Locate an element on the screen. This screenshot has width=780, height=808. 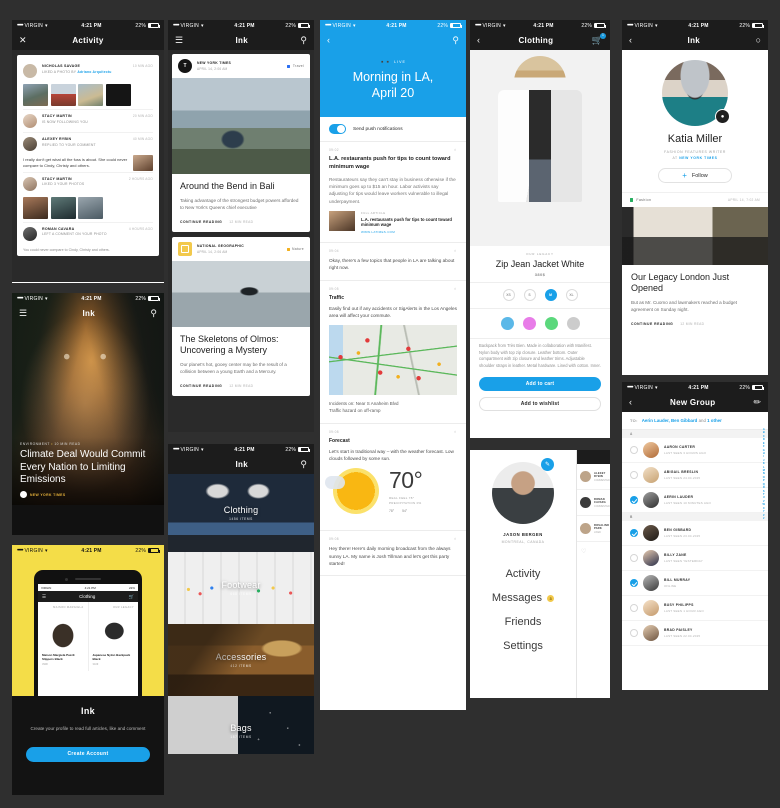
link-url: WWW.LATIMES.COM is located at coordinates (409, 232).